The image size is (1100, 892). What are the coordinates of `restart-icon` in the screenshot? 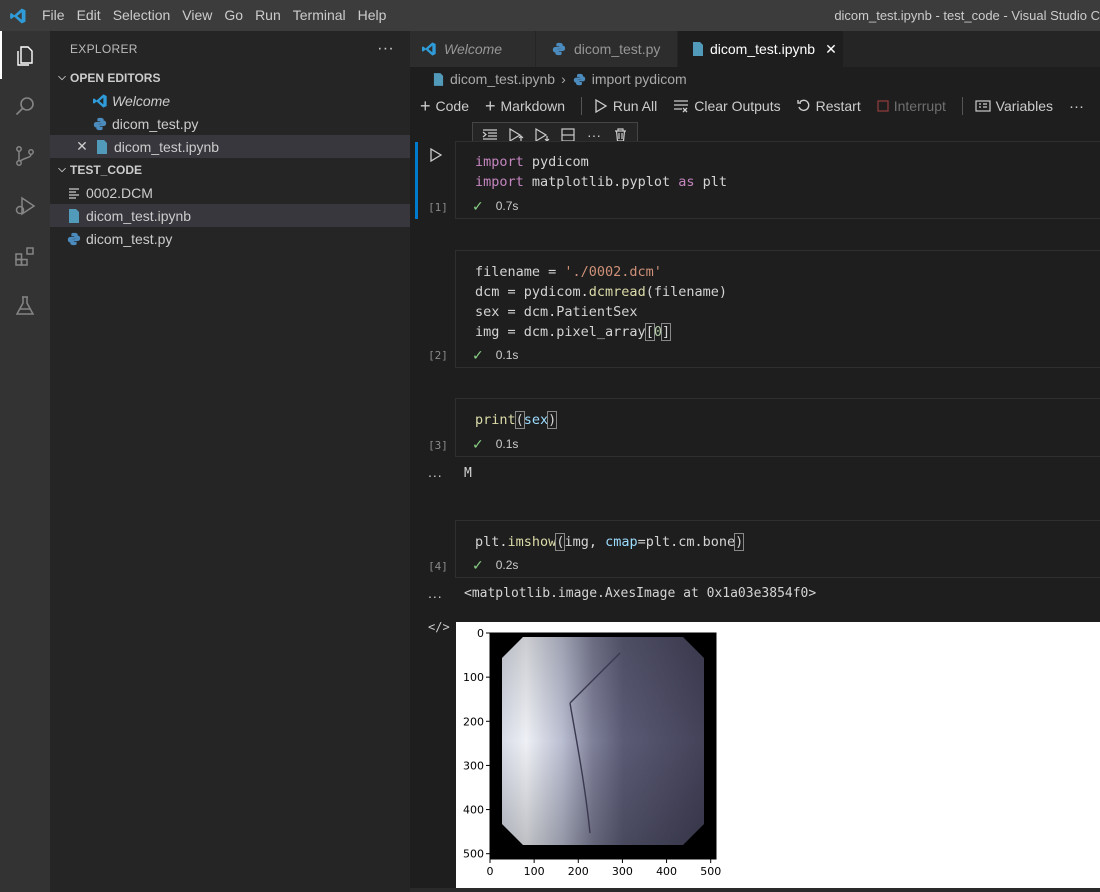 It's located at (803, 106).